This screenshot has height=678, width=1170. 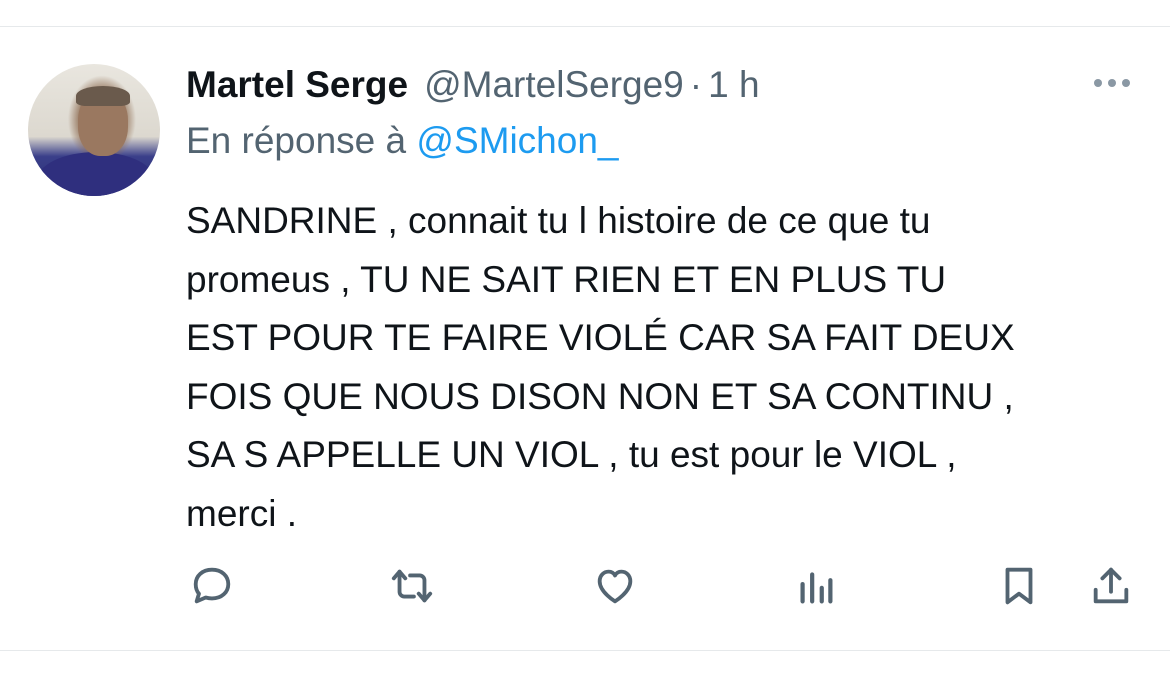 I want to click on share-upload-icon, so click(x=1111, y=585).